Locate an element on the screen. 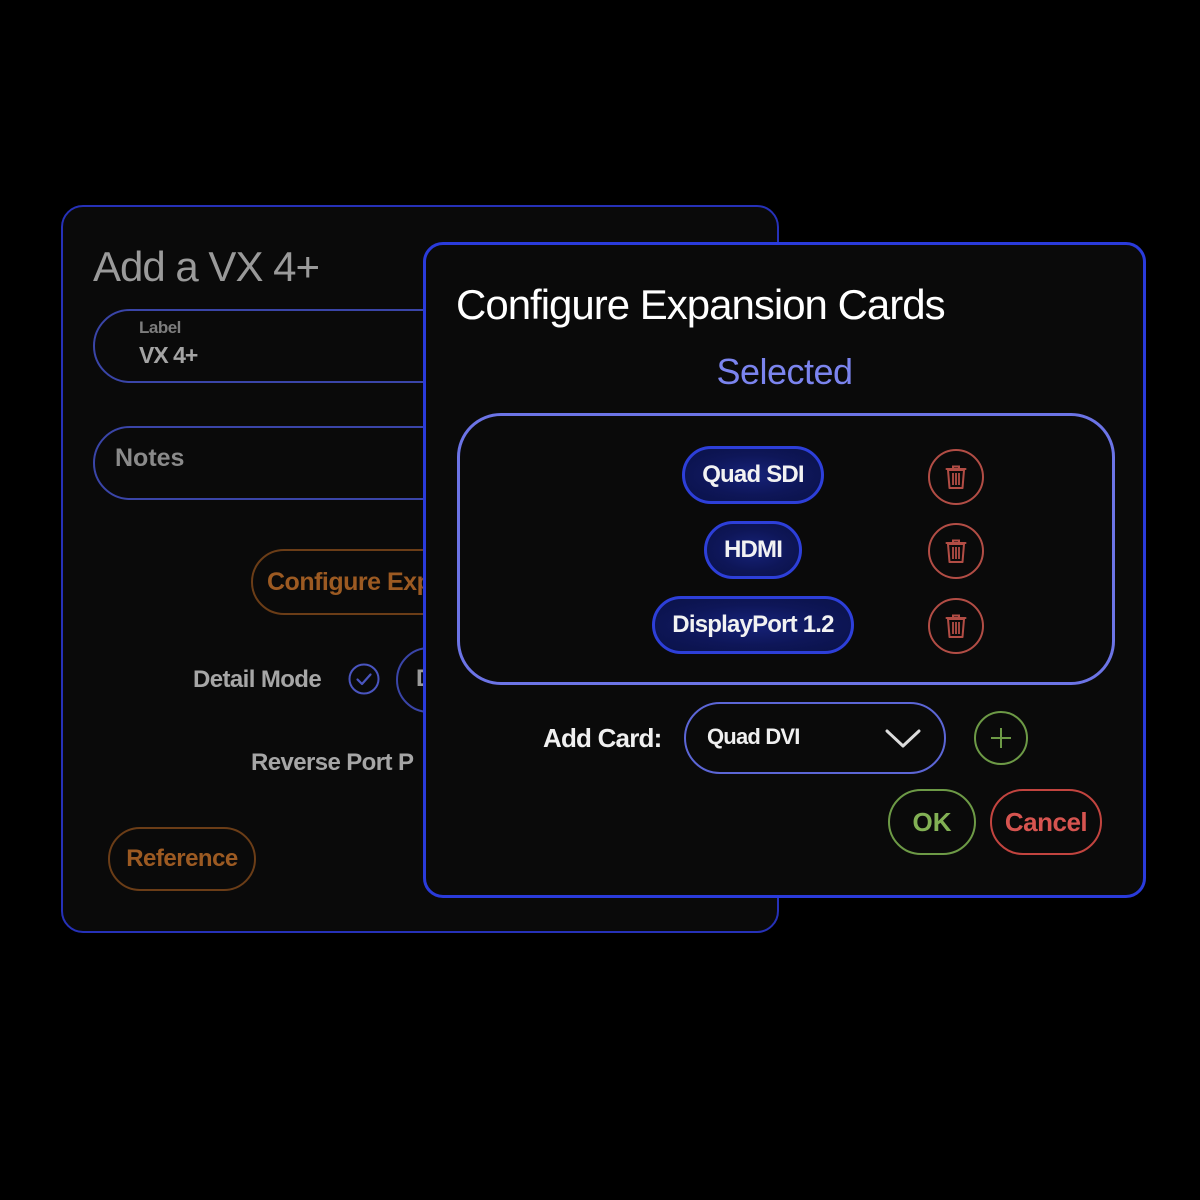  add-card-button is located at coordinates (1001, 738).